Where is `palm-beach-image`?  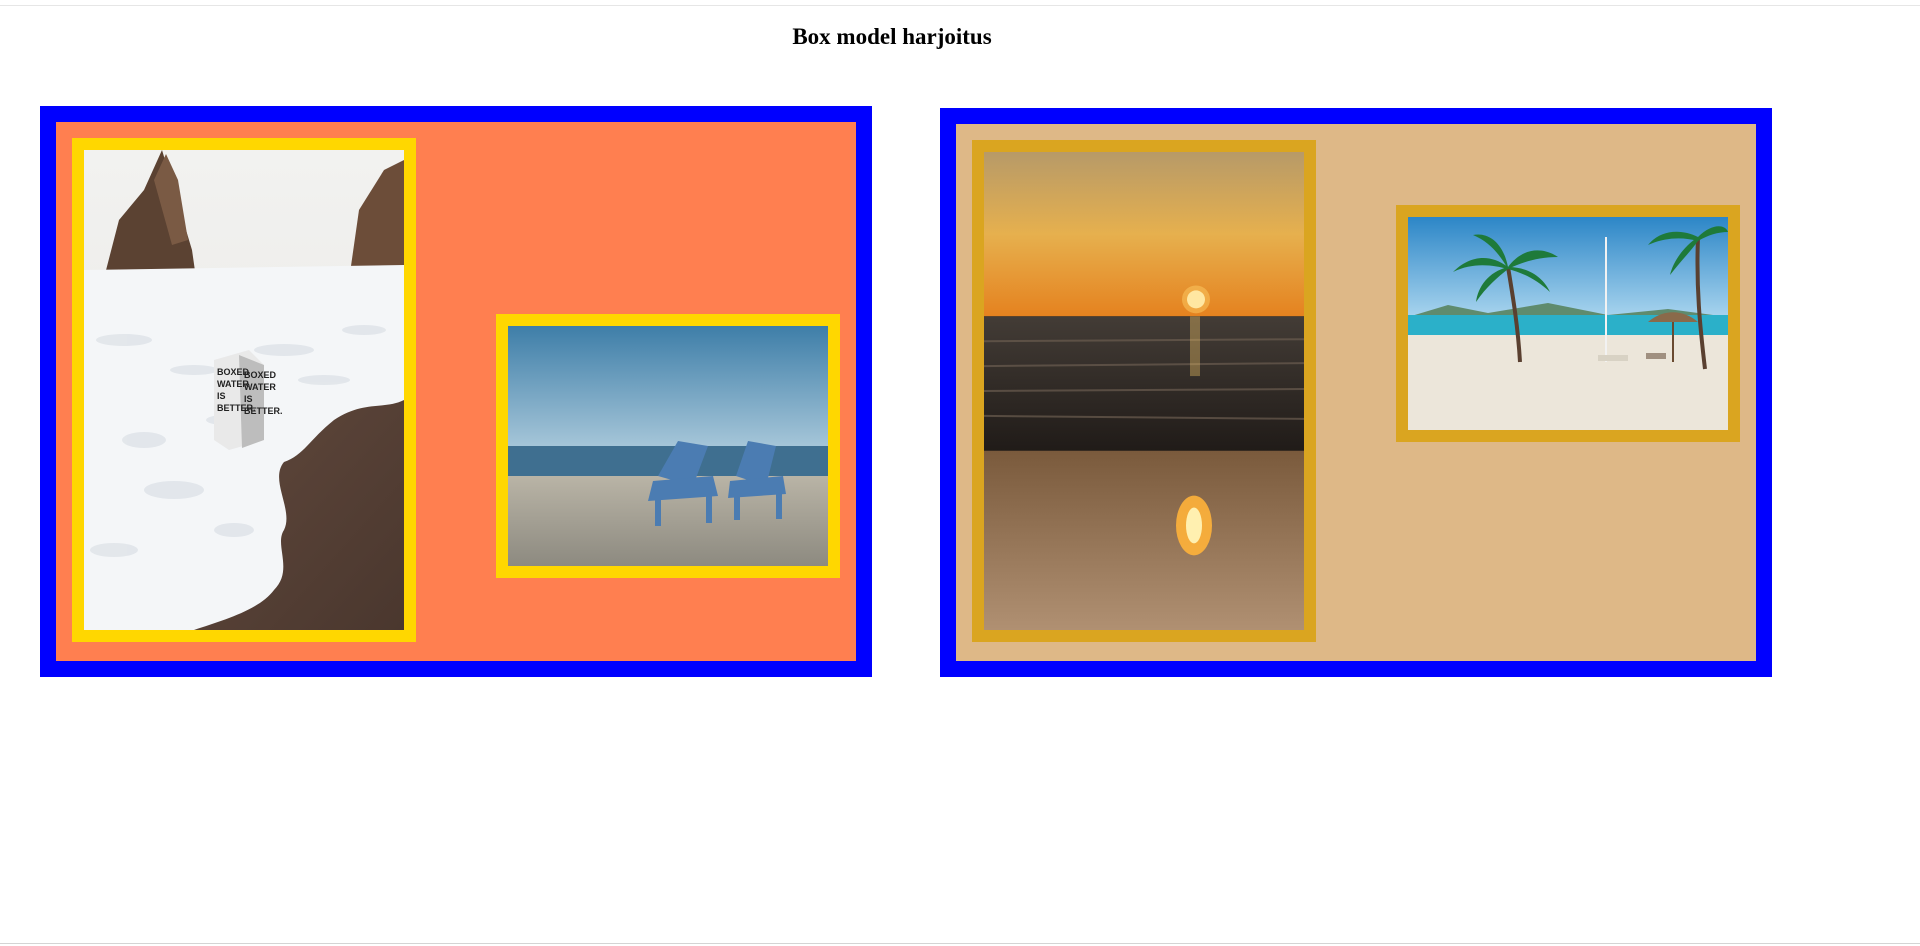 palm-beach-image is located at coordinates (1568, 323).